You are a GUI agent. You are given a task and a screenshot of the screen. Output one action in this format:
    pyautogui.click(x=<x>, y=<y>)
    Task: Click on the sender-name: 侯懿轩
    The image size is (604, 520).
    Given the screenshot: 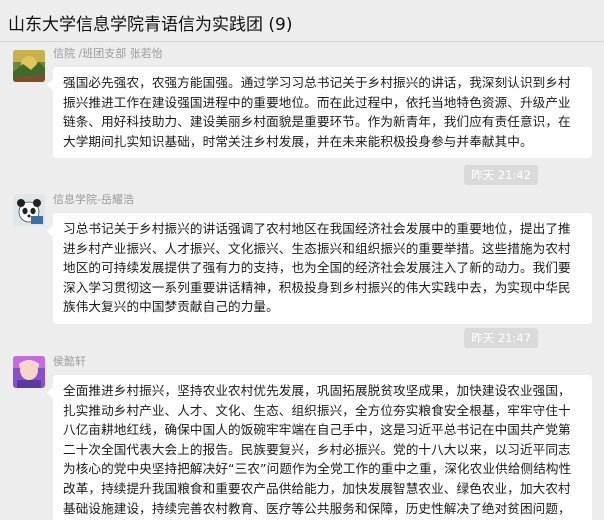 What is the action you would take?
    pyautogui.click(x=69, y=361)
    